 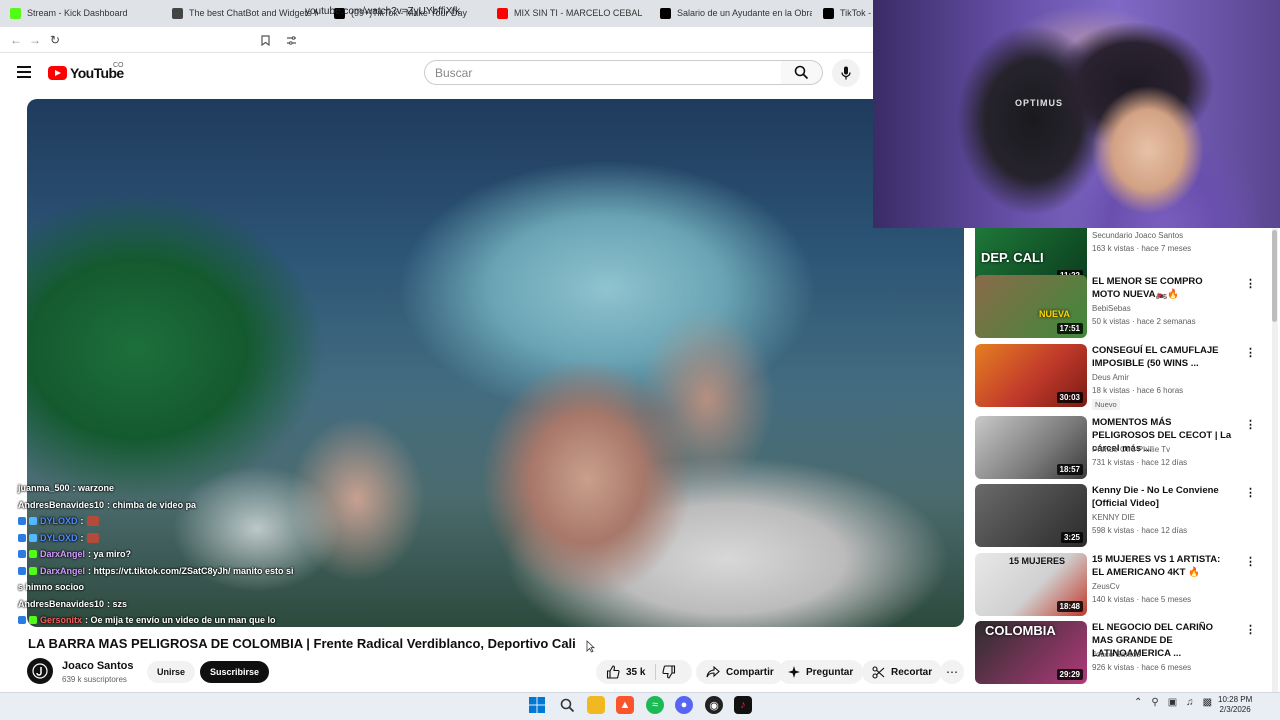 What do you see at coordinates (55, 40) in the screenshot?
I see `reload-icon: ↻` at bounding box center [55, 40].